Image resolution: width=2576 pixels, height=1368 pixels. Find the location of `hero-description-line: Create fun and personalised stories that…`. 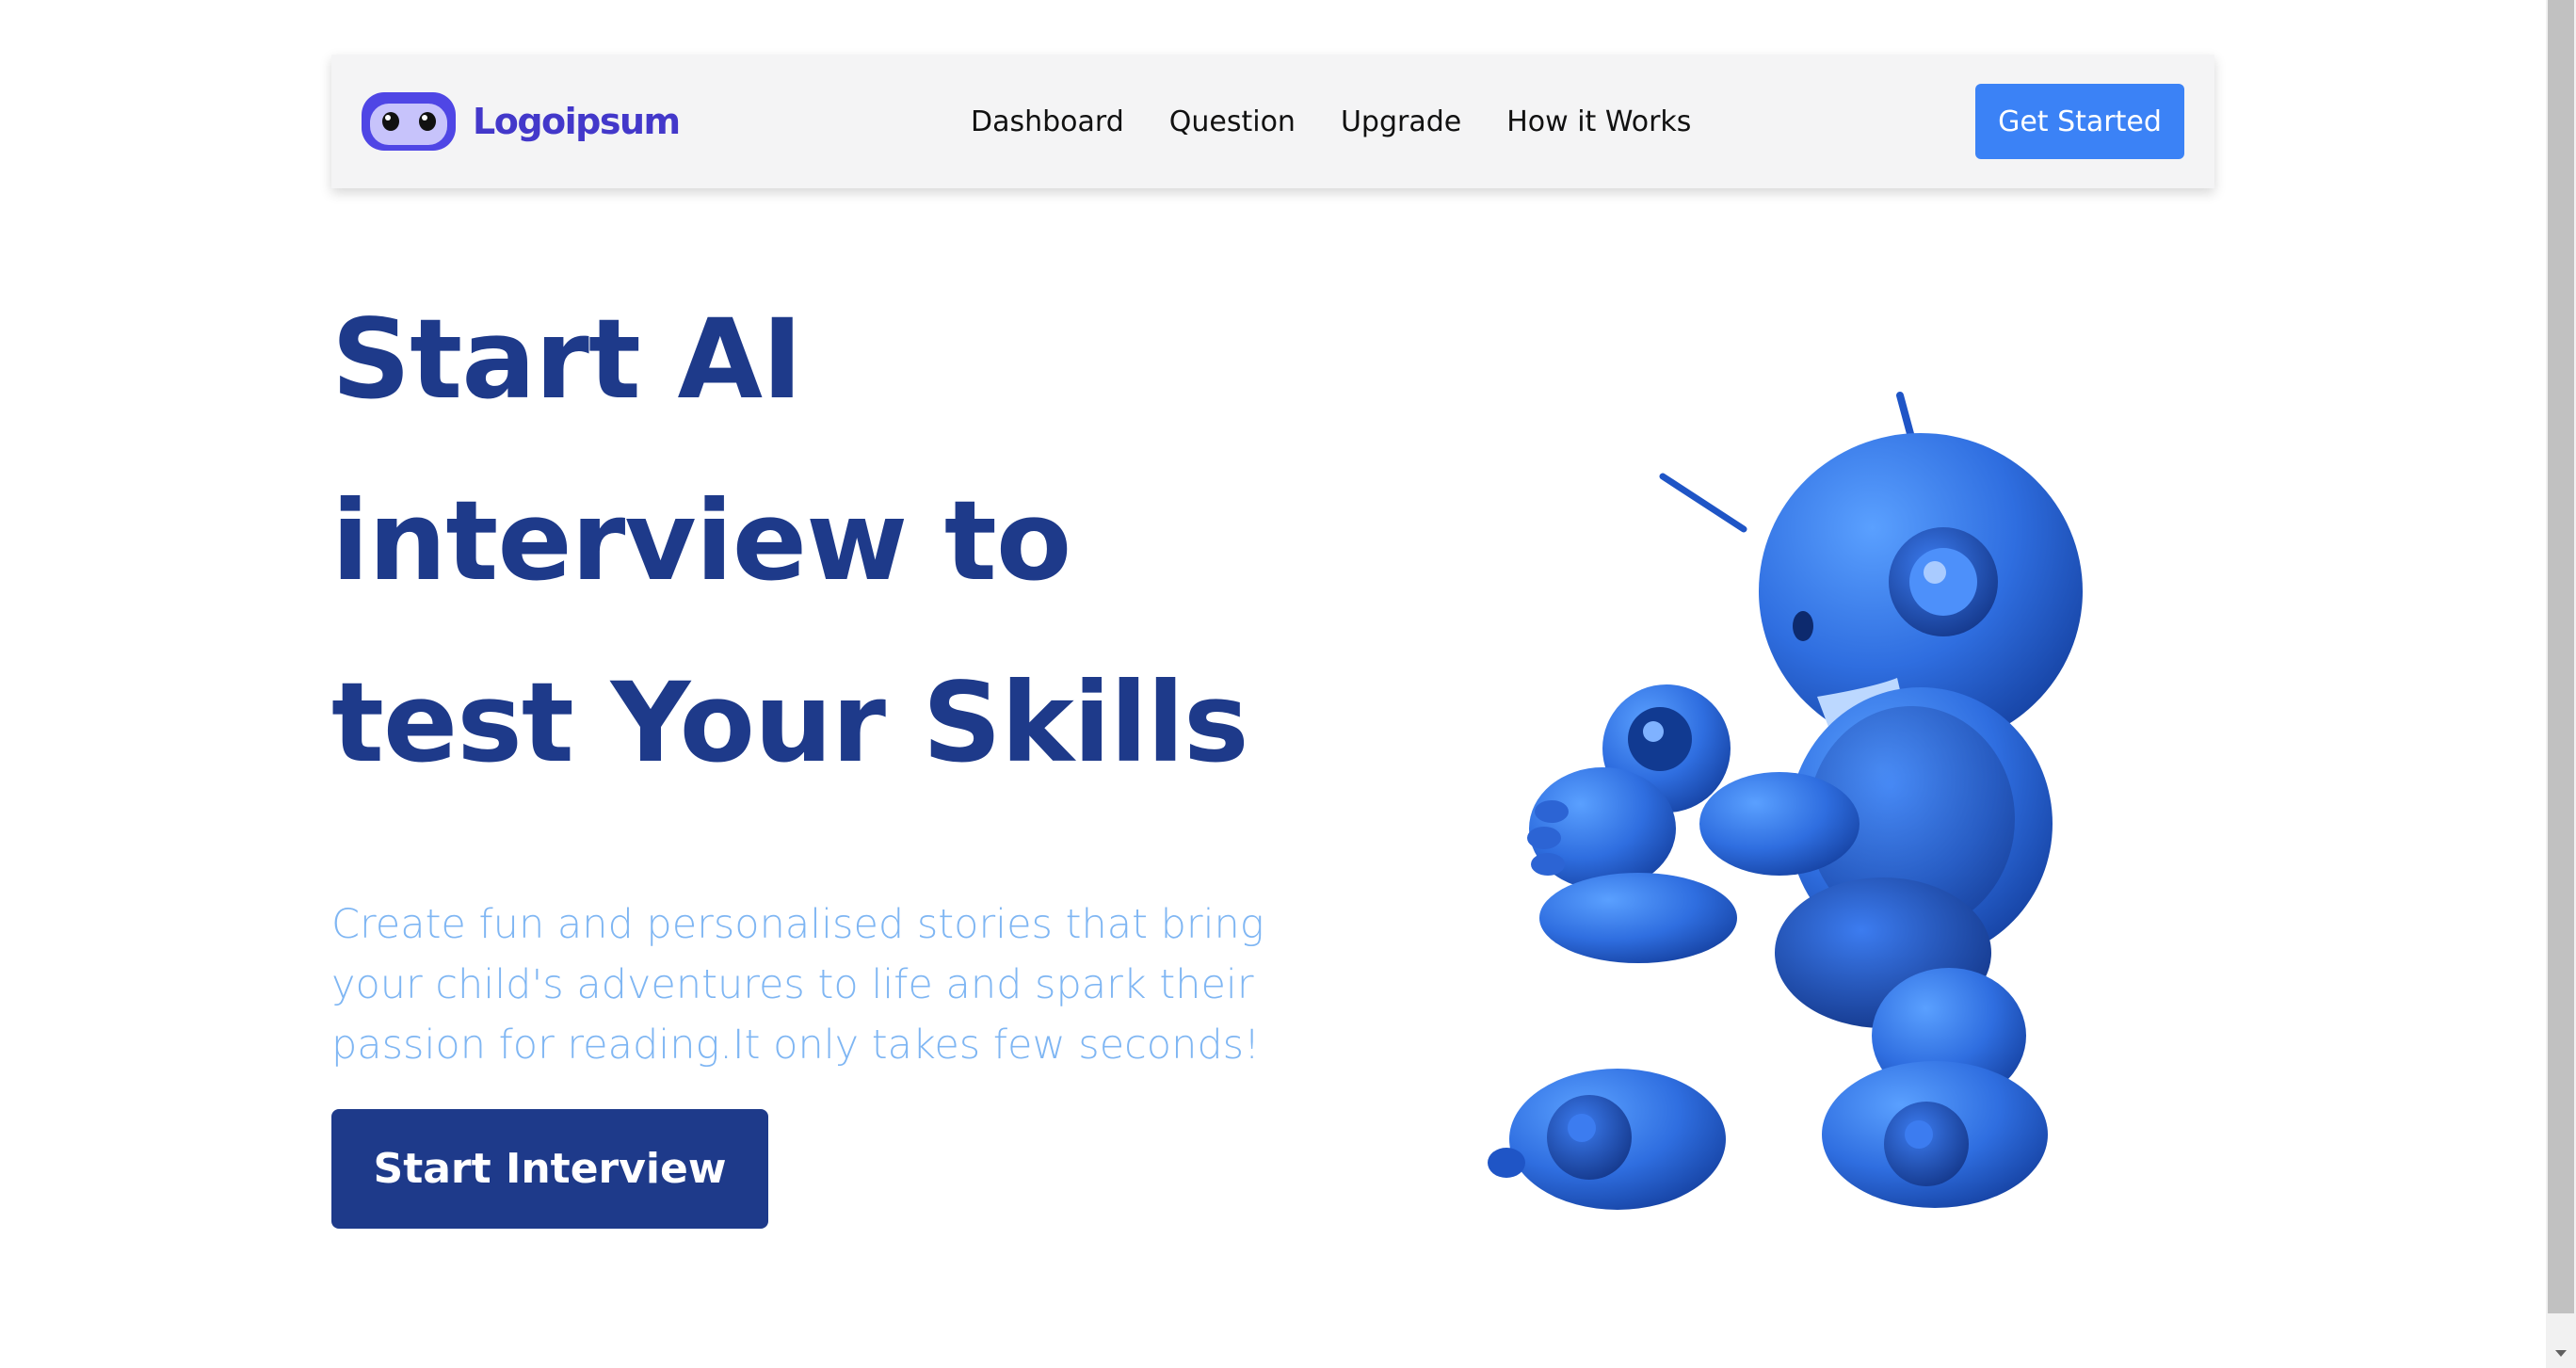

hero-description-line: Create fun and personalised stories that… is located at coordinates (797, 925).